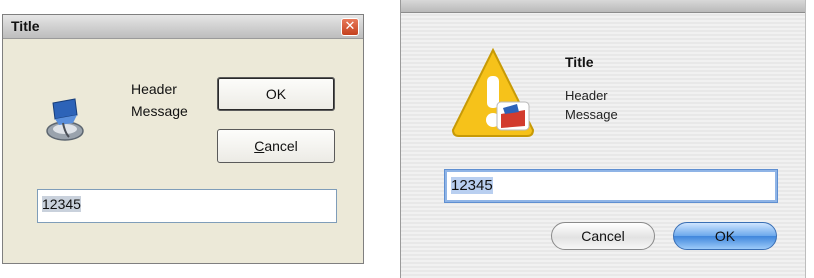  What do you see at coordinates (276, 94) in the screenshot?
I see `windows-ok-button: OK` at bounding box center [276, 94].